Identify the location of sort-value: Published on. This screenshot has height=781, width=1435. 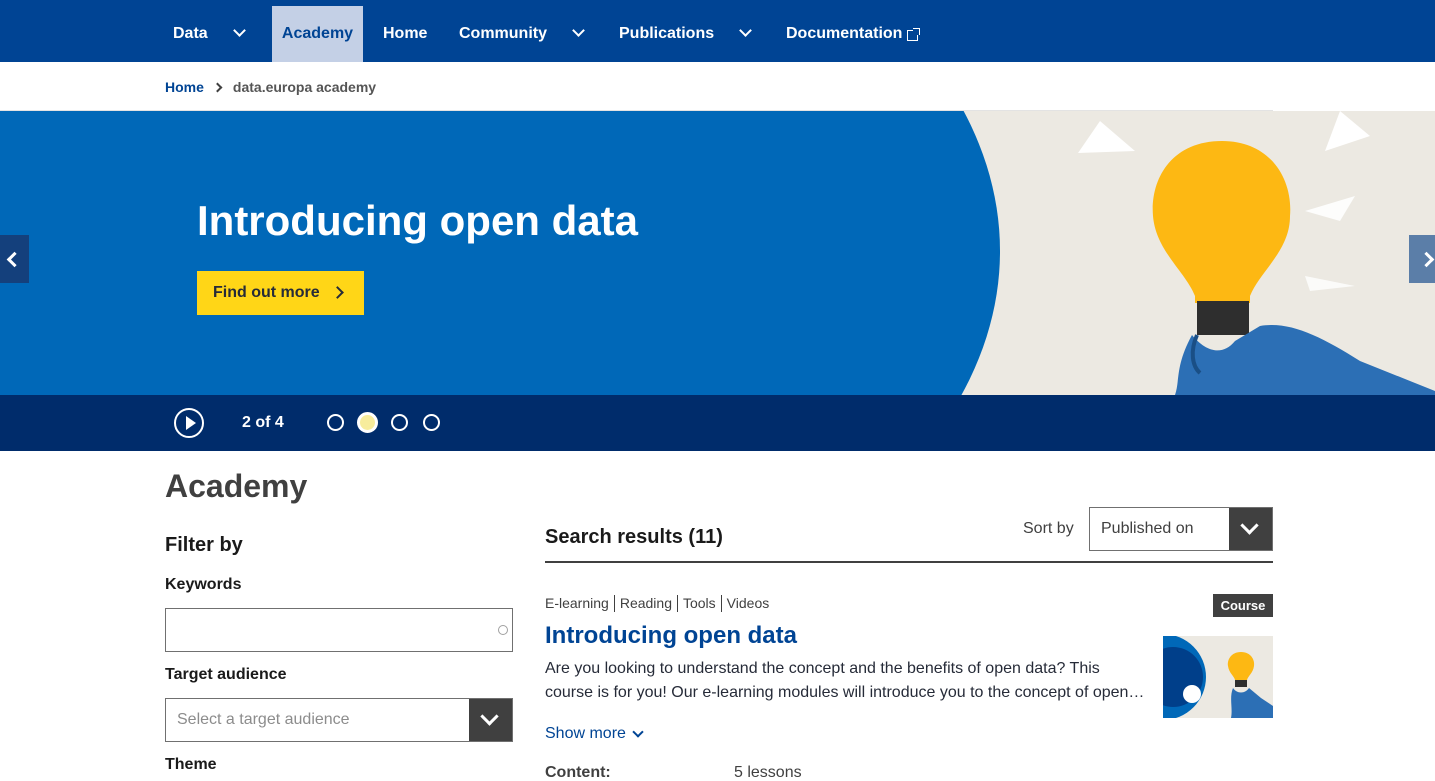
(1147, 528).